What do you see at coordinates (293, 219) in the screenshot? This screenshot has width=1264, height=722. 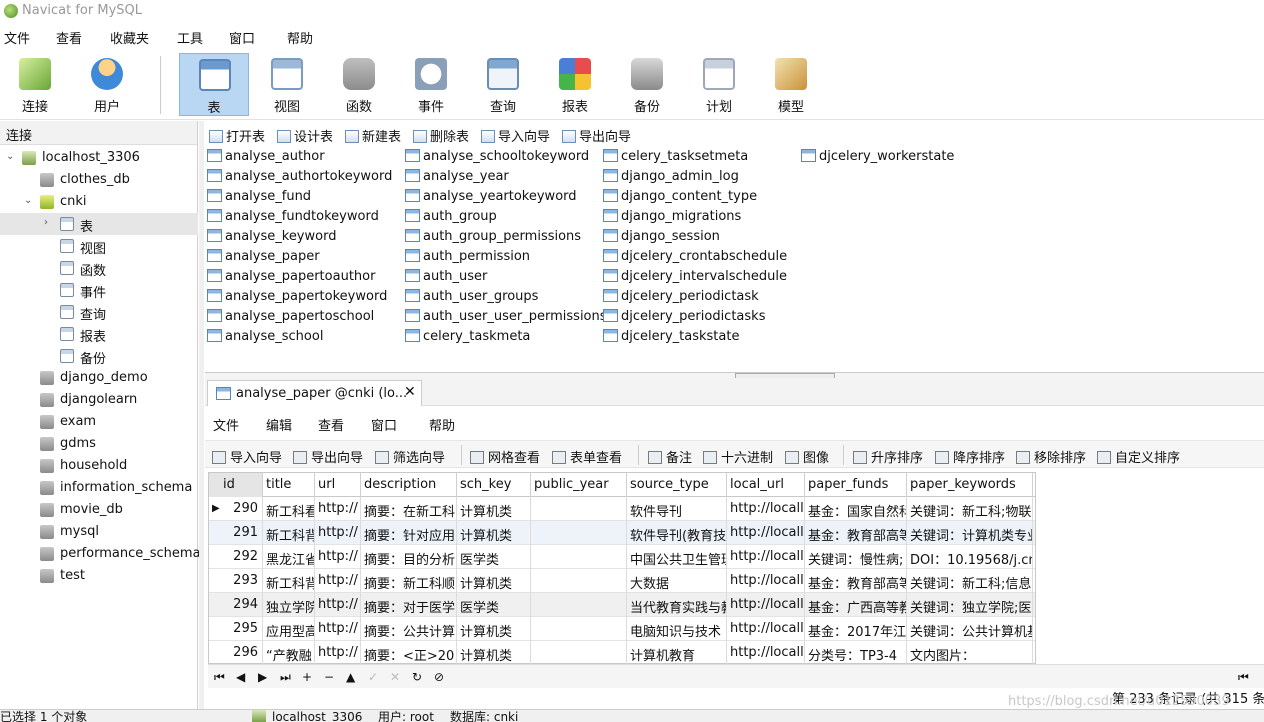 I see `table-item: analyse_fundtokeyword` at bounding box center [293, 219].